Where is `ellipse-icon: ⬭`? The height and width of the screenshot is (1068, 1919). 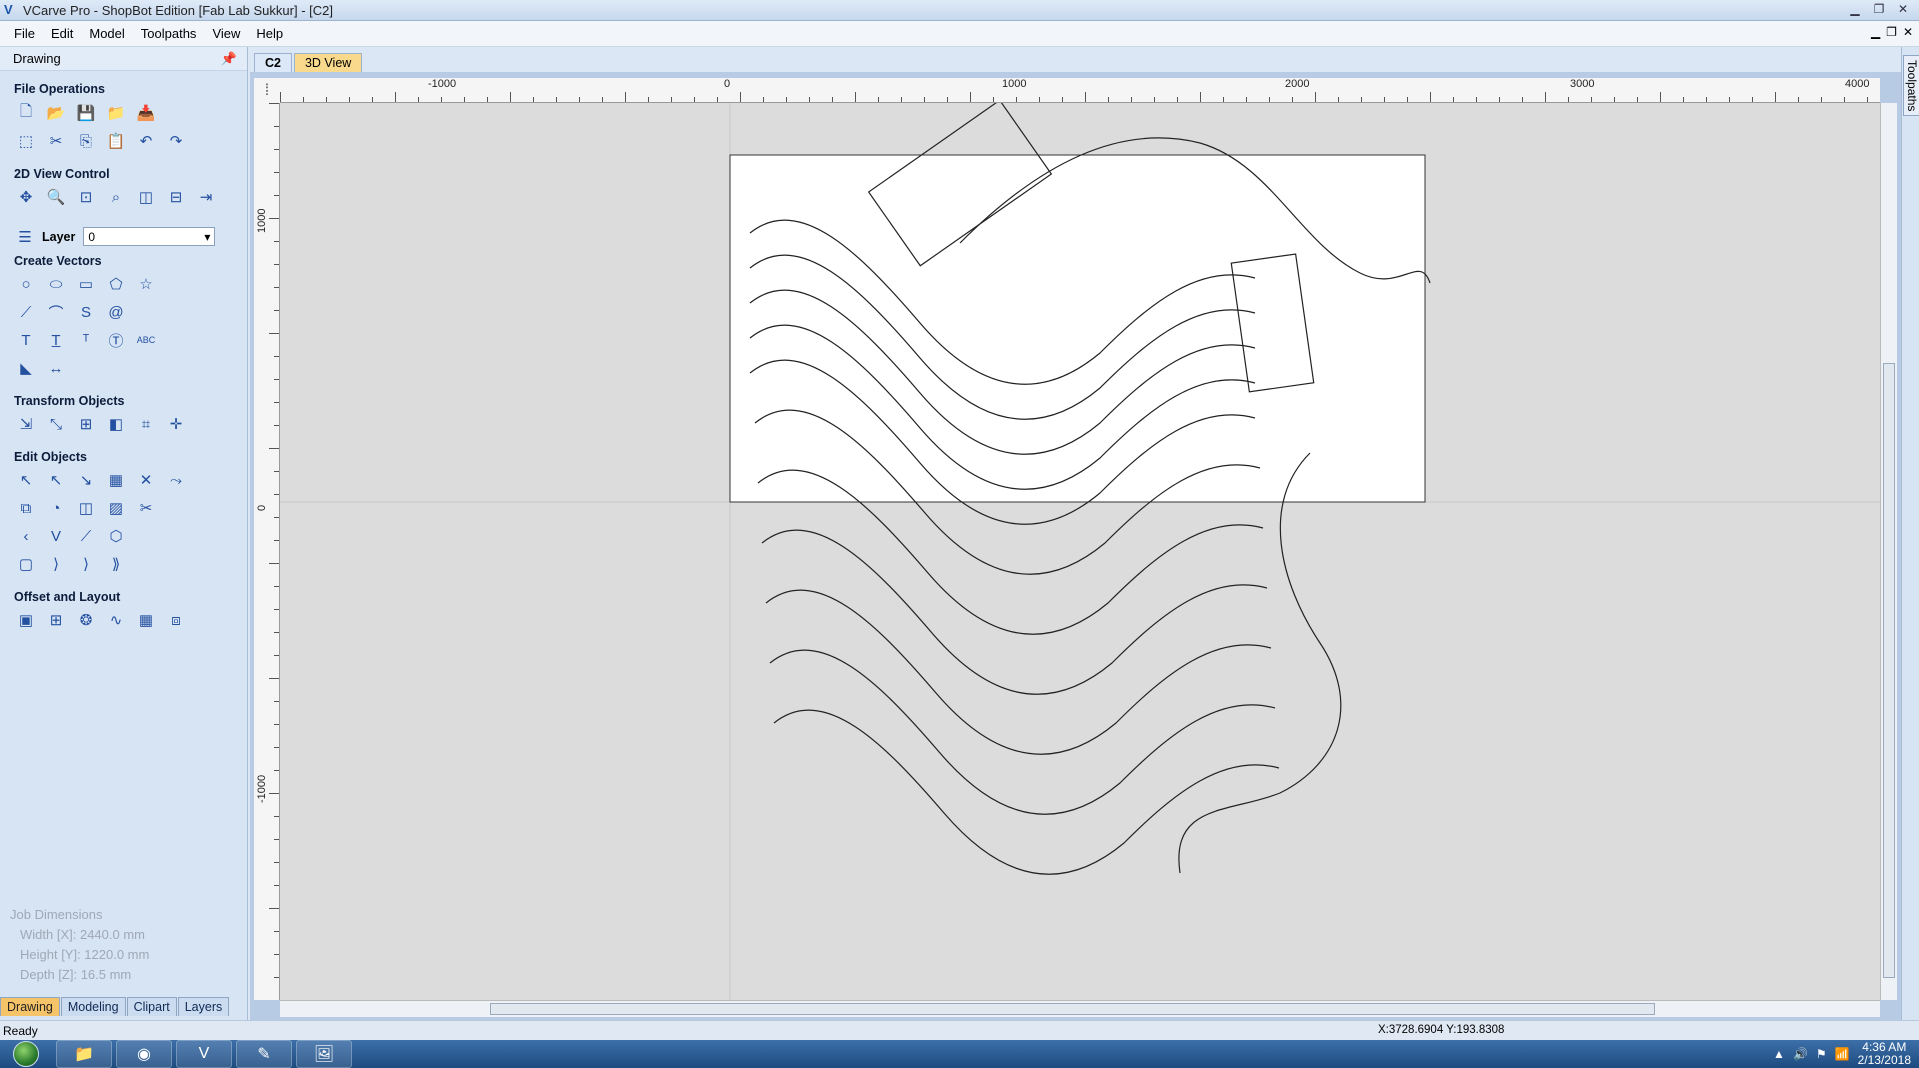 ellipse-icon: ⬭ is located at coordinates (56, 284).